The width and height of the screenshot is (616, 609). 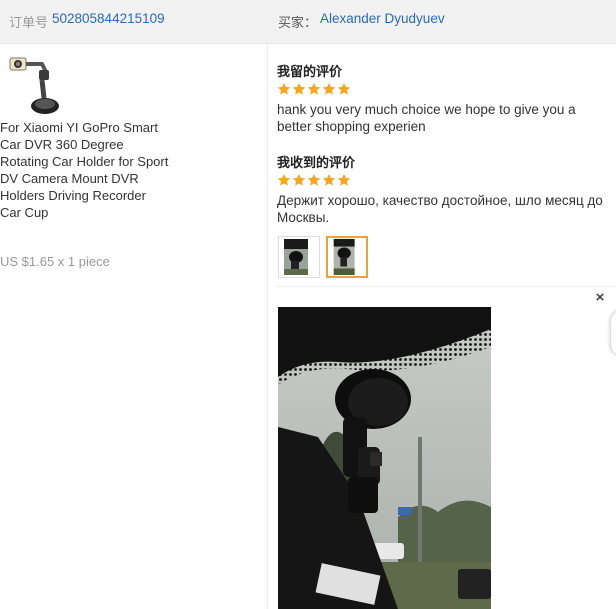 What do you see at coordinates (600, 297) in the screenshot?
I see `close-viewer-button: ×` at bounding box center [600, 297].